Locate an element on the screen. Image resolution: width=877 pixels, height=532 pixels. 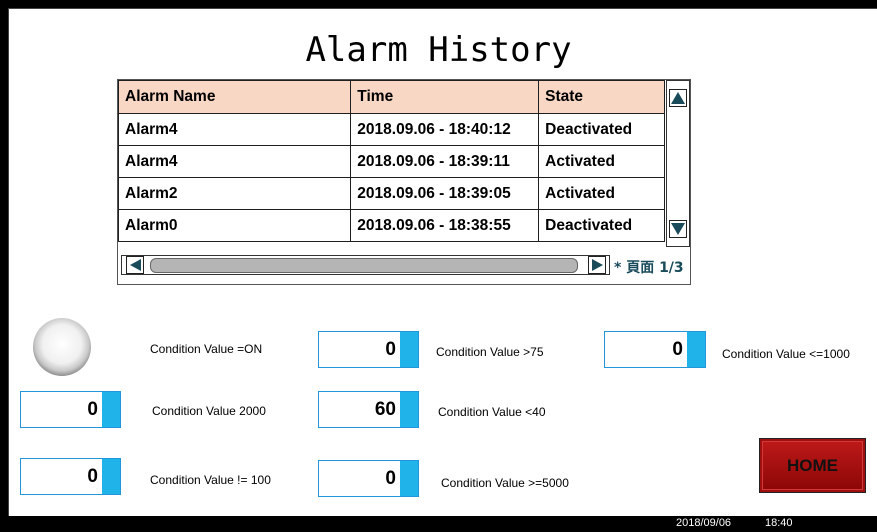
alarm-time-cell: 2018.09.06 - 18:39:05 is located at coordinates (445, 193).